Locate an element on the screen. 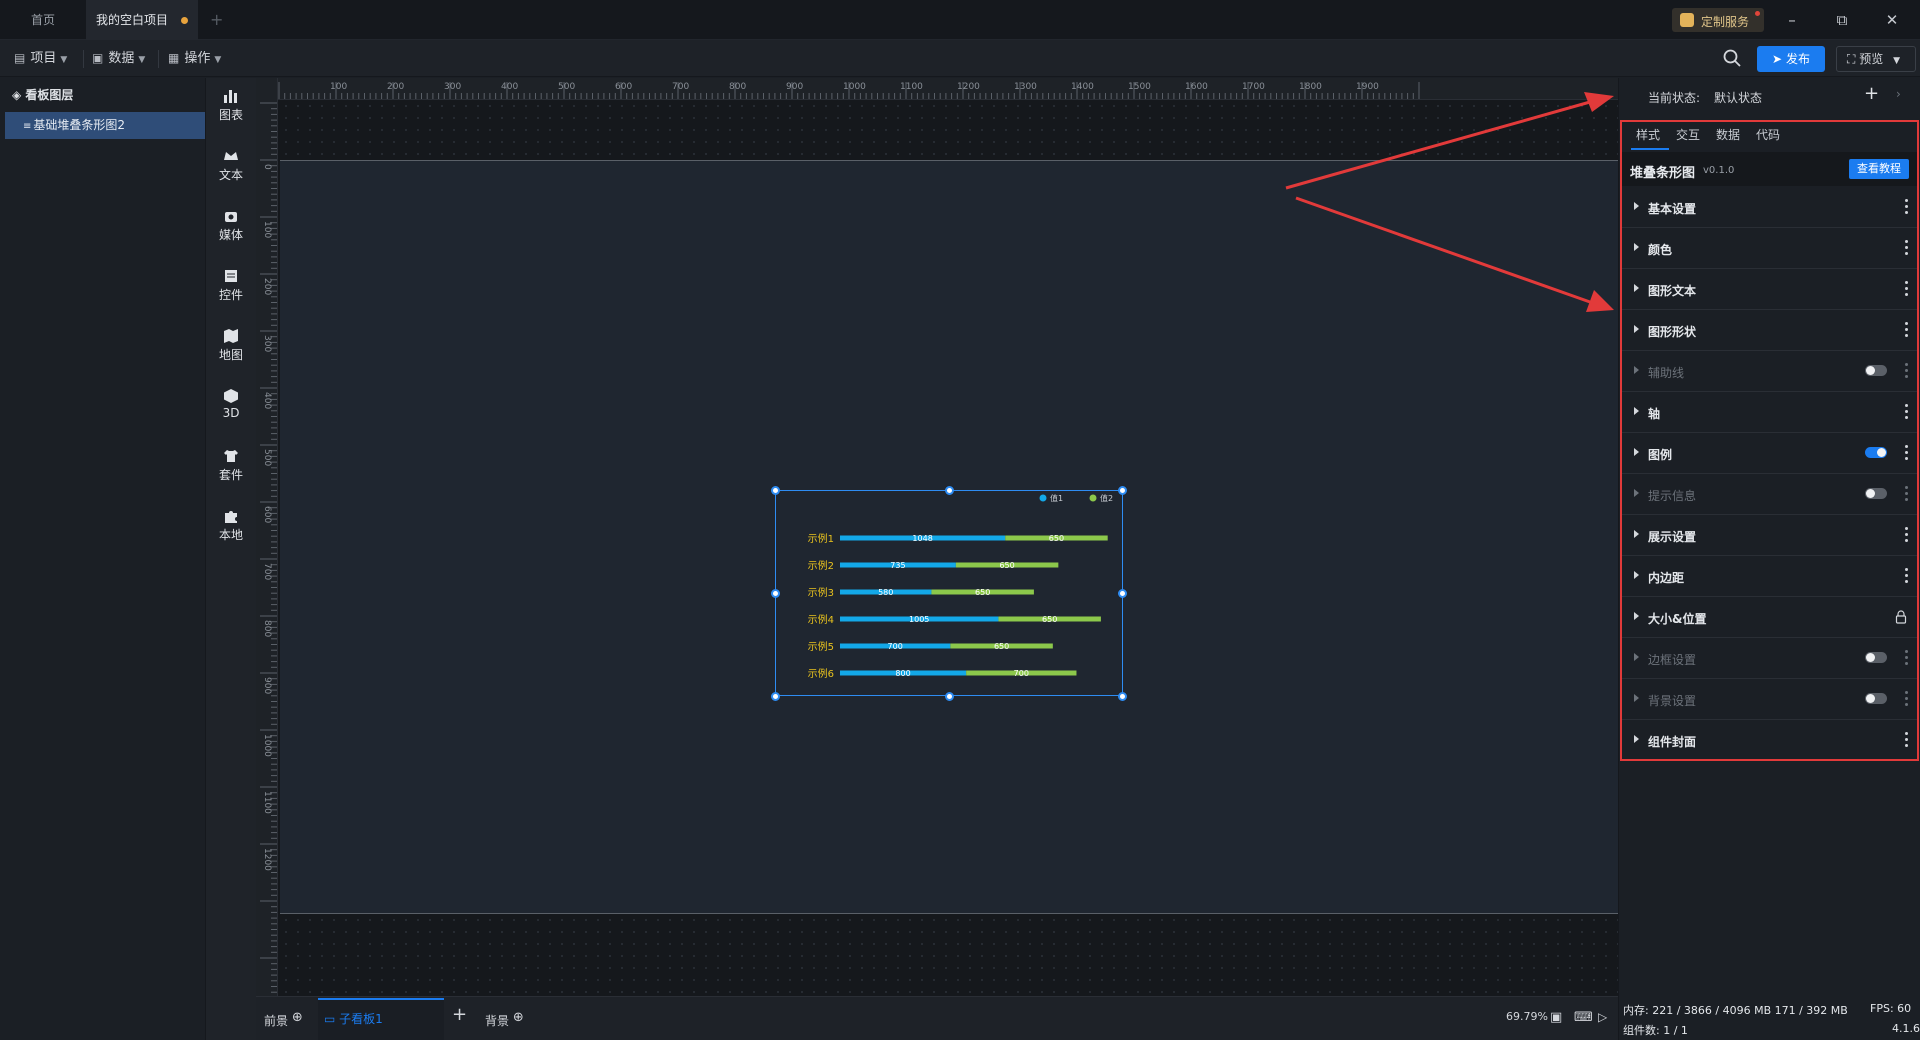 The width and height of the screenshot is (1920, 1040). fit-screen-icon: ▣ is located at coordinates (1556, 1017).